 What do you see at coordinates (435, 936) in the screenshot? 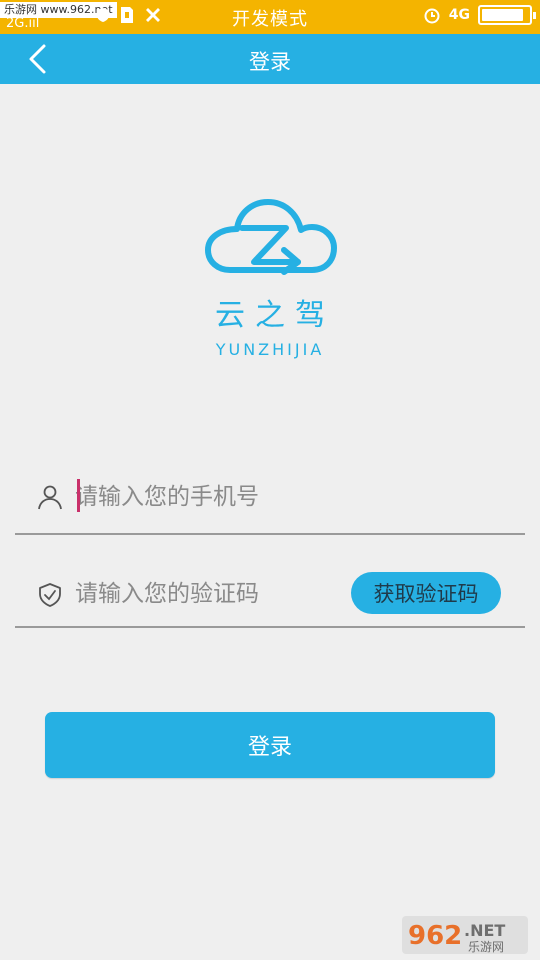
I see `svg-text: 962` at bounding box center [435, 936].